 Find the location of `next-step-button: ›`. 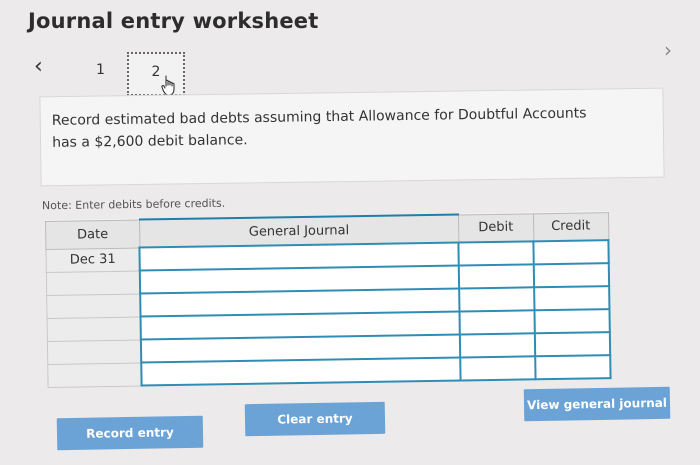

next-step-button: › is located at coordinates (668, 50).